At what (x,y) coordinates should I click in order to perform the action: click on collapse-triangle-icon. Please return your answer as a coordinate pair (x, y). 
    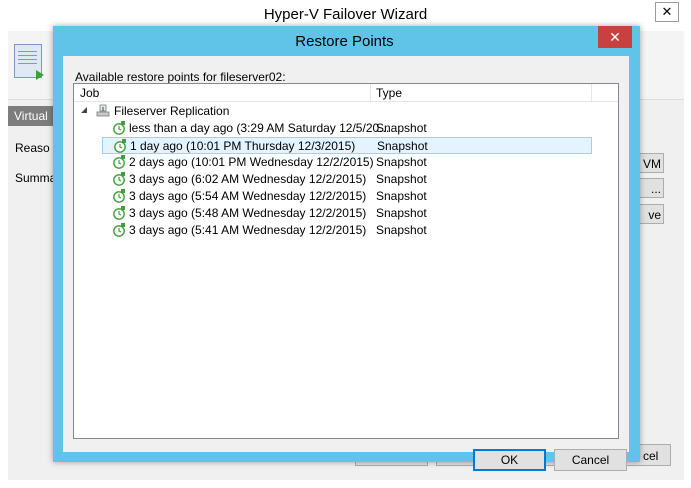
    Looking at the image, I should click on (84, 110).